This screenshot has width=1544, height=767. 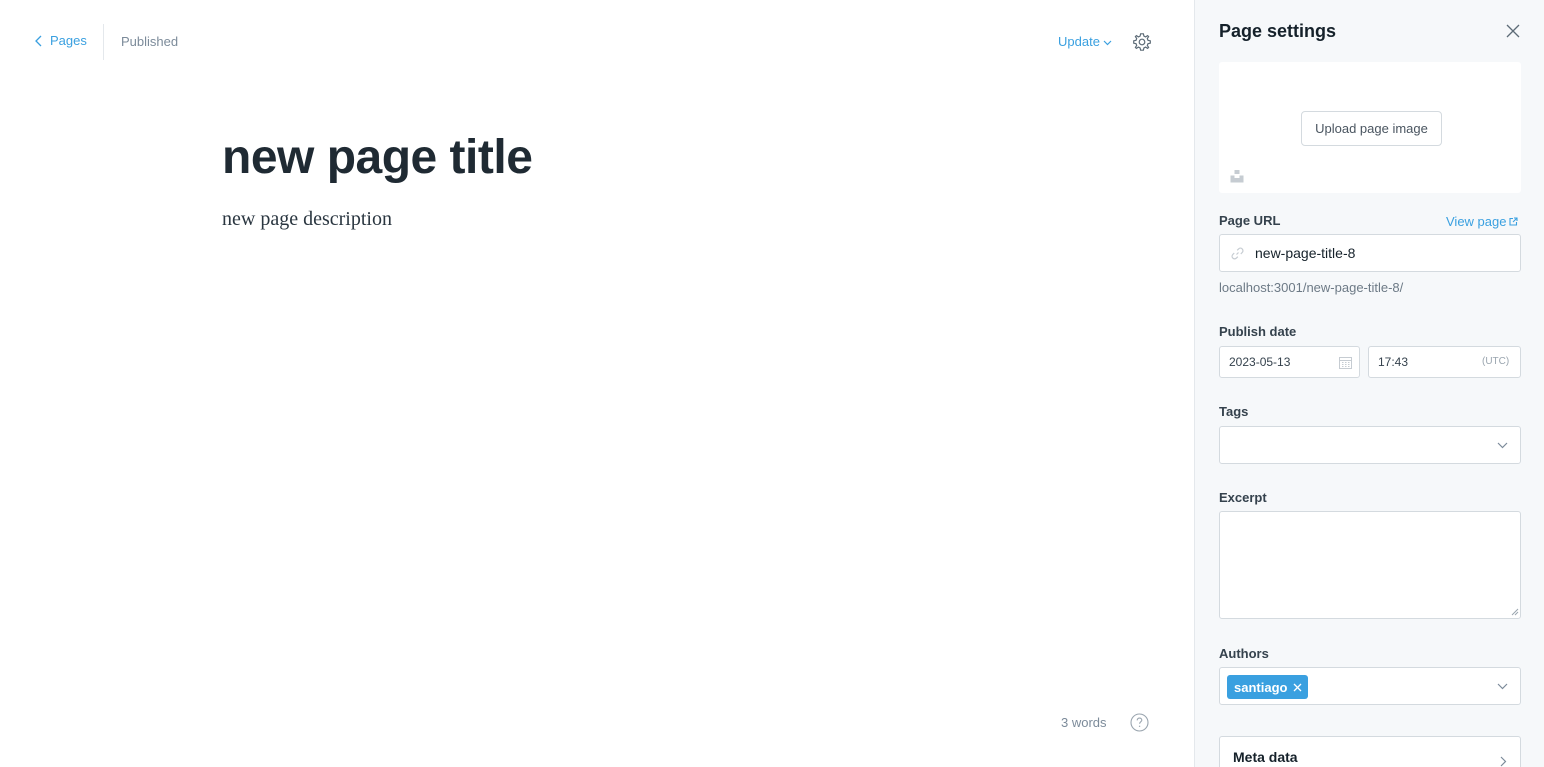 What do you see at coordinates (103, 42) in the screenshot?
I see `topbar-divider` at bounding box center [103, 42].